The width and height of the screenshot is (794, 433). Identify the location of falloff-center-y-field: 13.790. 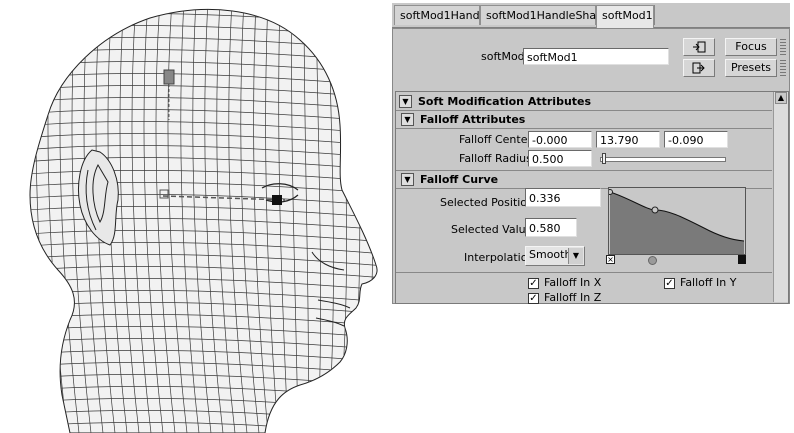
(628, 139).